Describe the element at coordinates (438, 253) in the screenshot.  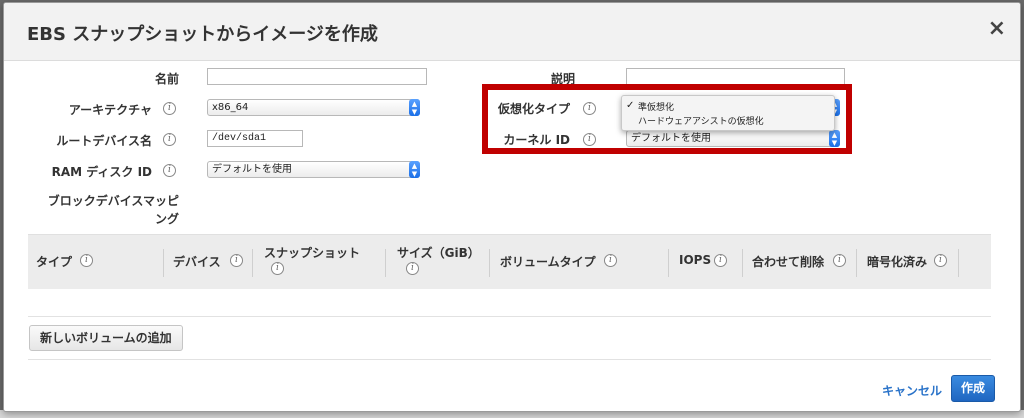
I see `column-header-size: サイズ（GiB）` at that location.